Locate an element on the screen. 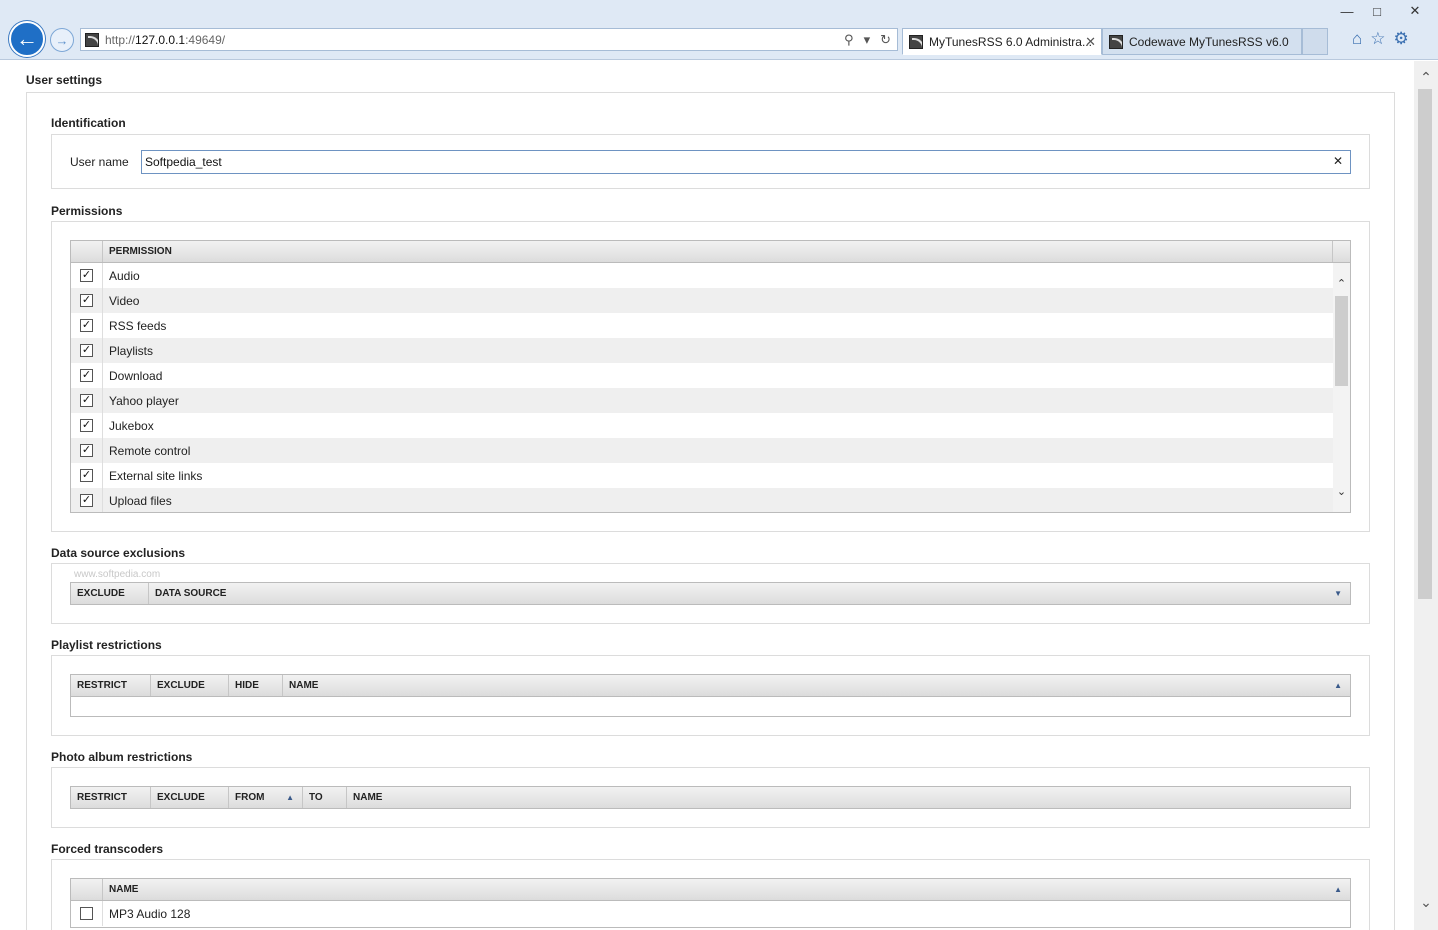  permission-label: Audio is located at coordinates (124, 275).